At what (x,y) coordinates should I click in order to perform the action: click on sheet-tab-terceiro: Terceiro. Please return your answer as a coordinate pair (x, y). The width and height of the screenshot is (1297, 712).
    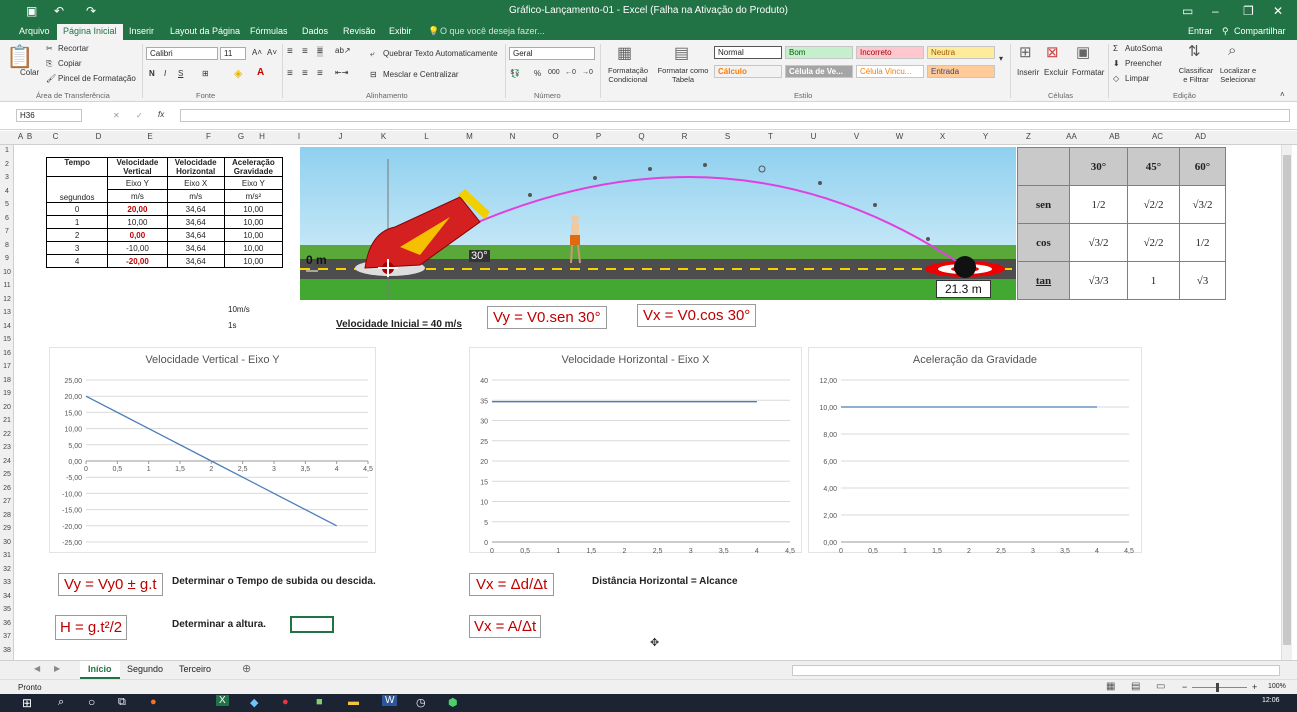
    Looking at the image, I should click on (195, 669).